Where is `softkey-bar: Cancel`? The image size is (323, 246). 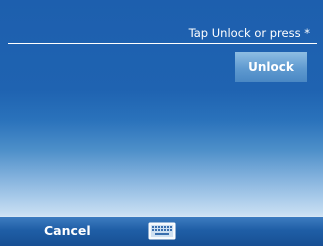 softkey-bar: Cancel is located at coordinates (161, 231).